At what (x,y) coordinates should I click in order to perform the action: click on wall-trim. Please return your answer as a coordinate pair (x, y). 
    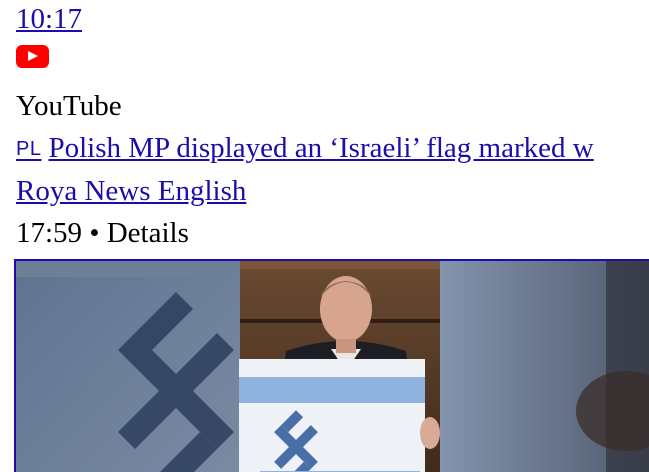
    Looking at the image, I should click on (340, 265).